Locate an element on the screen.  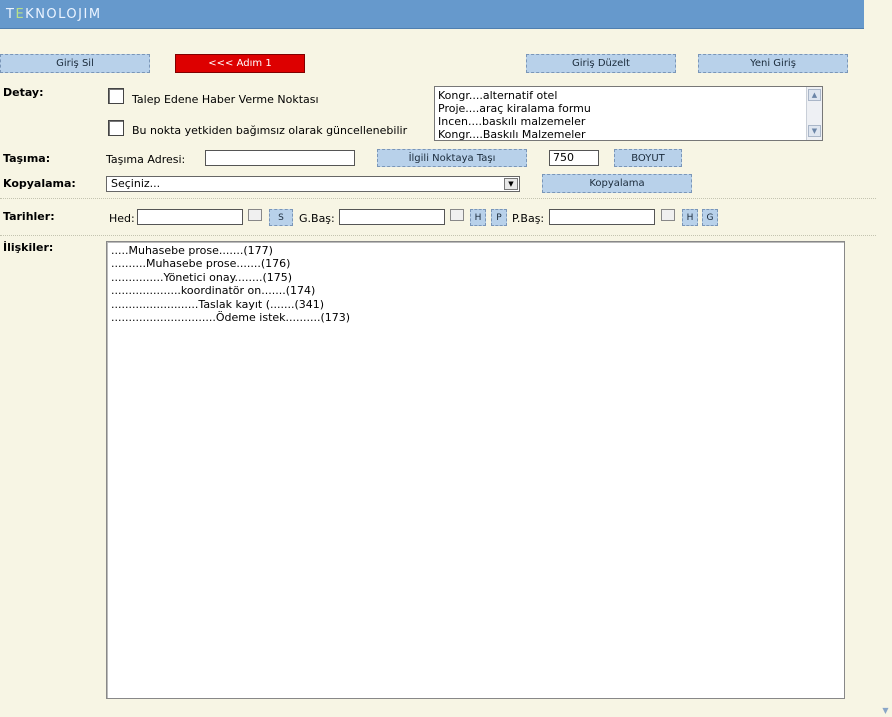
pbas-label: P.Baş: is located at coordinates (528, 218).